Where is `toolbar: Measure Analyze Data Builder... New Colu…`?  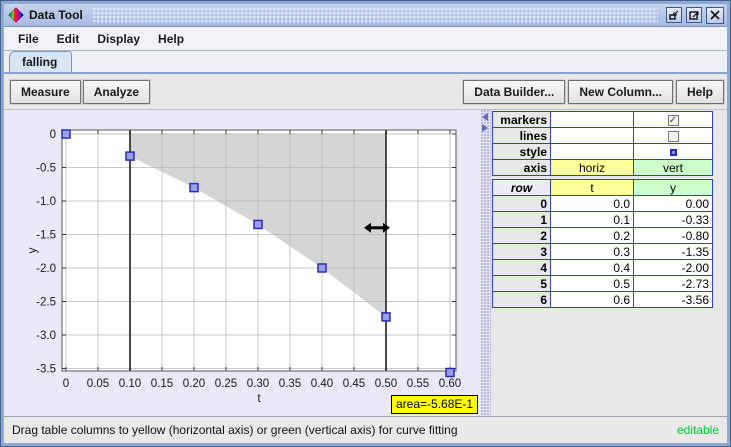
toolbar: Measure Analyze Data Builder... New Colu… is located at coordinates (365, 92).